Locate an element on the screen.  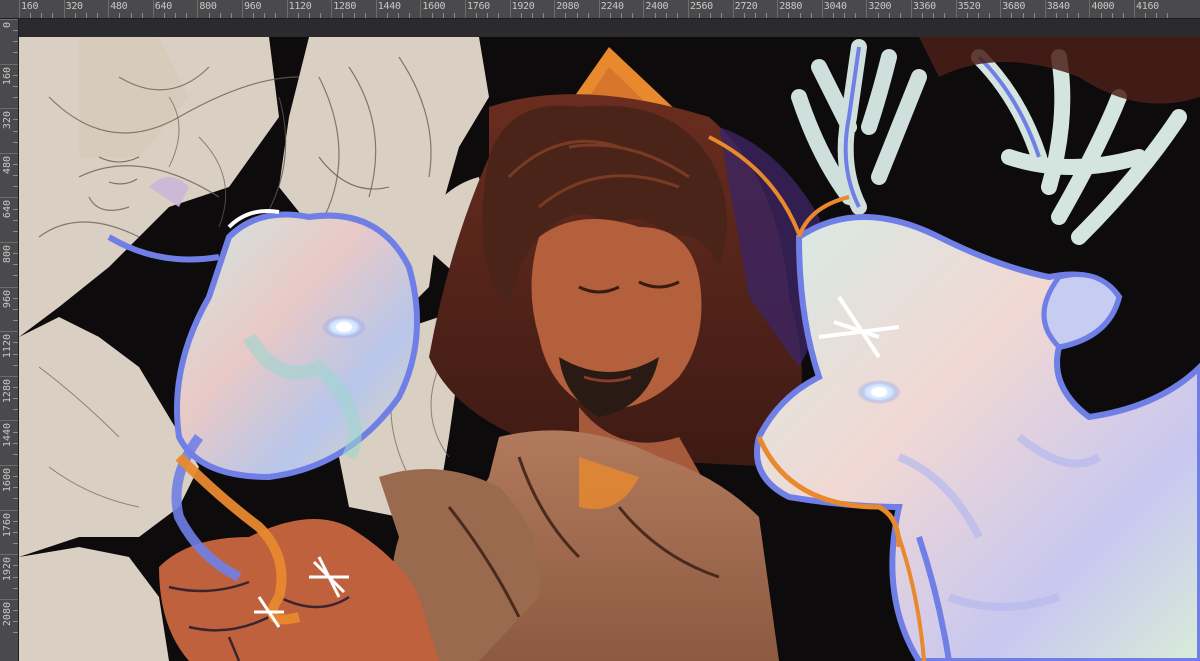
ruler-label: 480 is located at coordinates (119, 6).